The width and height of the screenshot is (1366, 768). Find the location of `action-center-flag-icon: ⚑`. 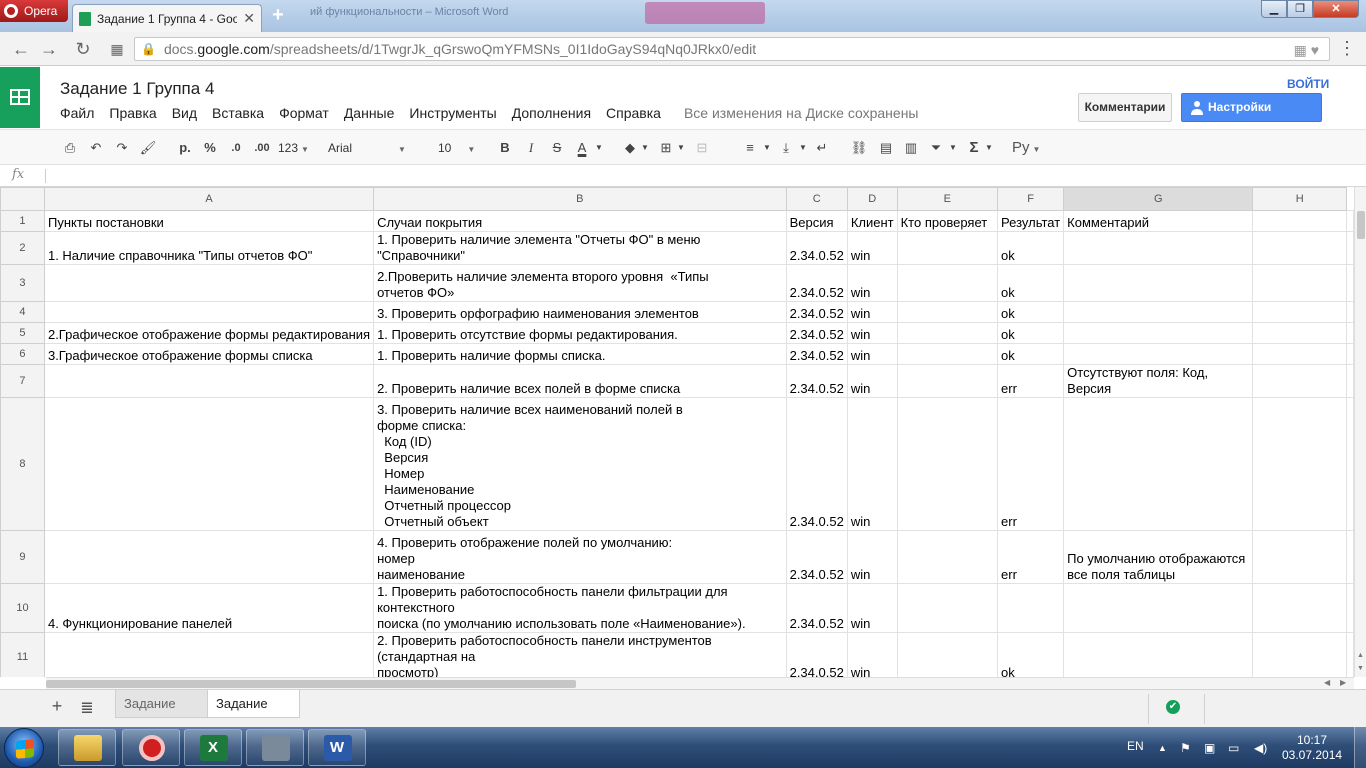

action-center-flag-icon: ⚑ is located at coordinates (1185, 748).